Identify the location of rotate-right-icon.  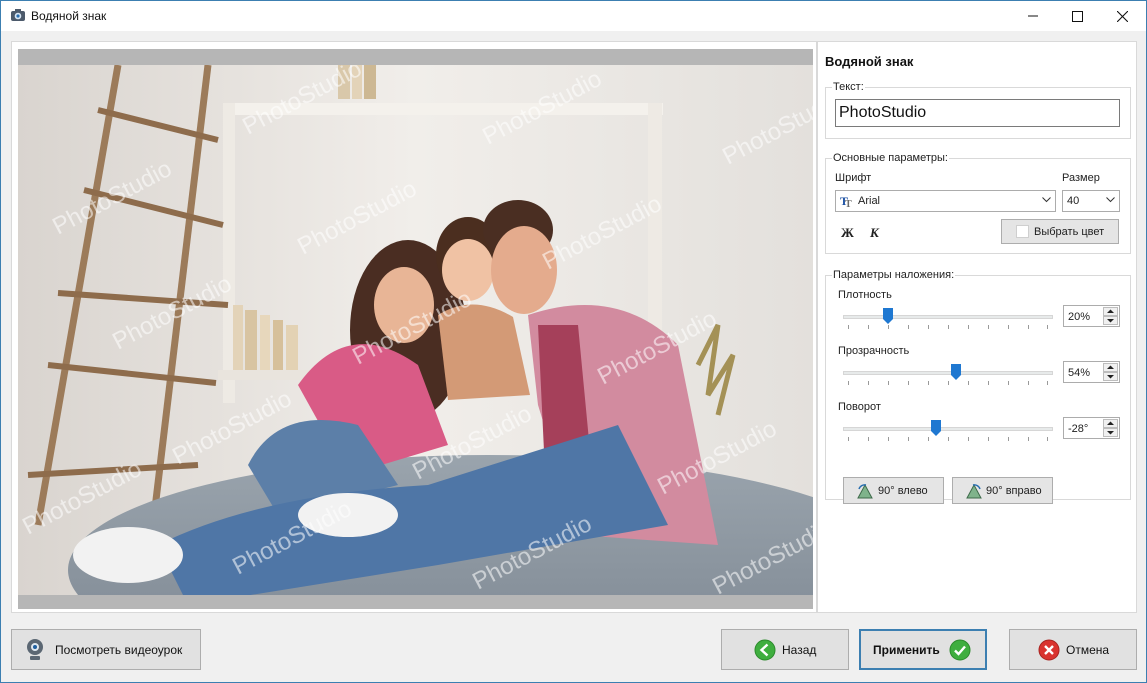
(974, 491).